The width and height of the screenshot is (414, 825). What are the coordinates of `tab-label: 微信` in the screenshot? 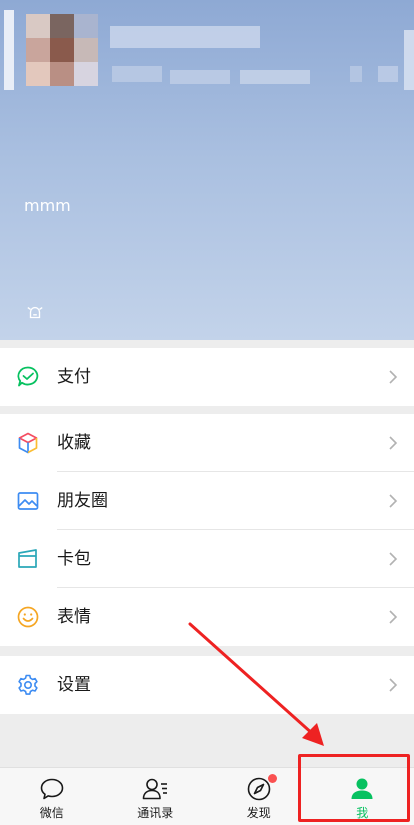 It's located at (51, 813).